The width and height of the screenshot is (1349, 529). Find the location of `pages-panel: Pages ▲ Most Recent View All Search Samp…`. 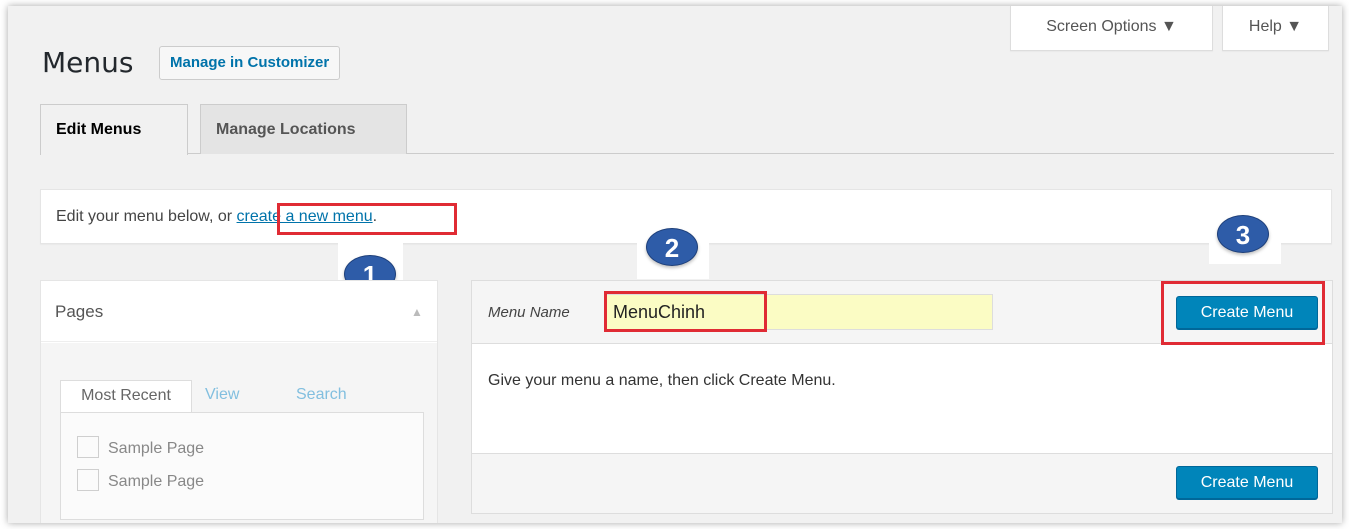

pages-panel: Pages ▲ Most Recent View All Search Samp… is located at coordinates (239, 401).